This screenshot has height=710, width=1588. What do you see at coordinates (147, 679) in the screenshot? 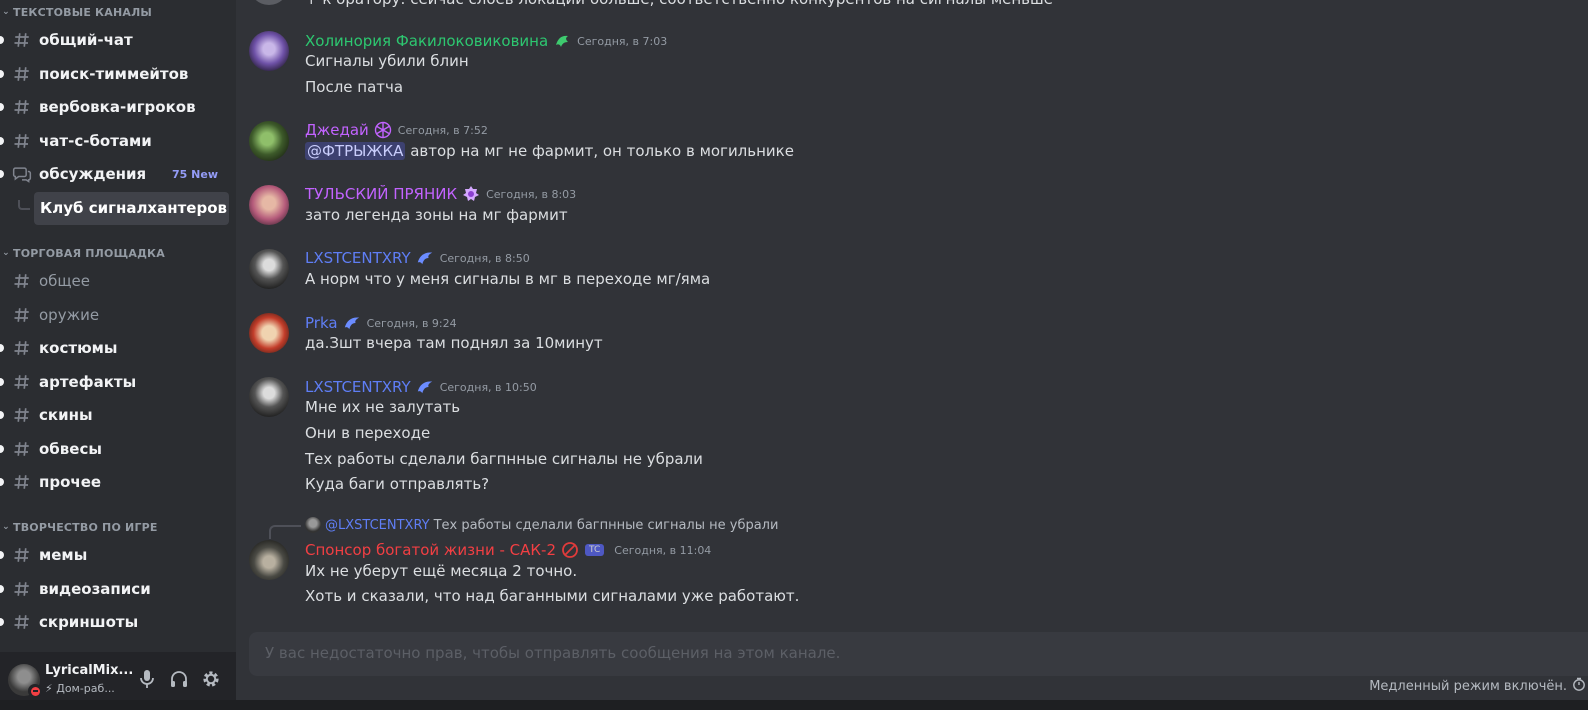
I see `microphone-icon` at bounding box center [147, 679].